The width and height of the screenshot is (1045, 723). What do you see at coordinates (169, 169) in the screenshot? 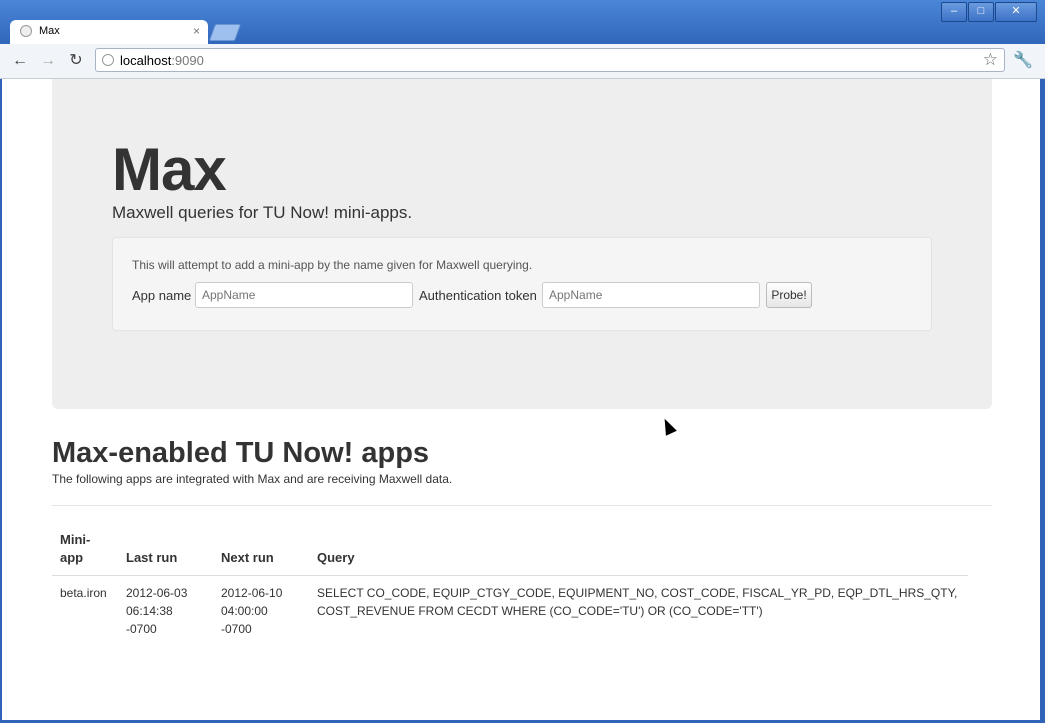
I see `page-title: Max` at bounding box center [169, 169].